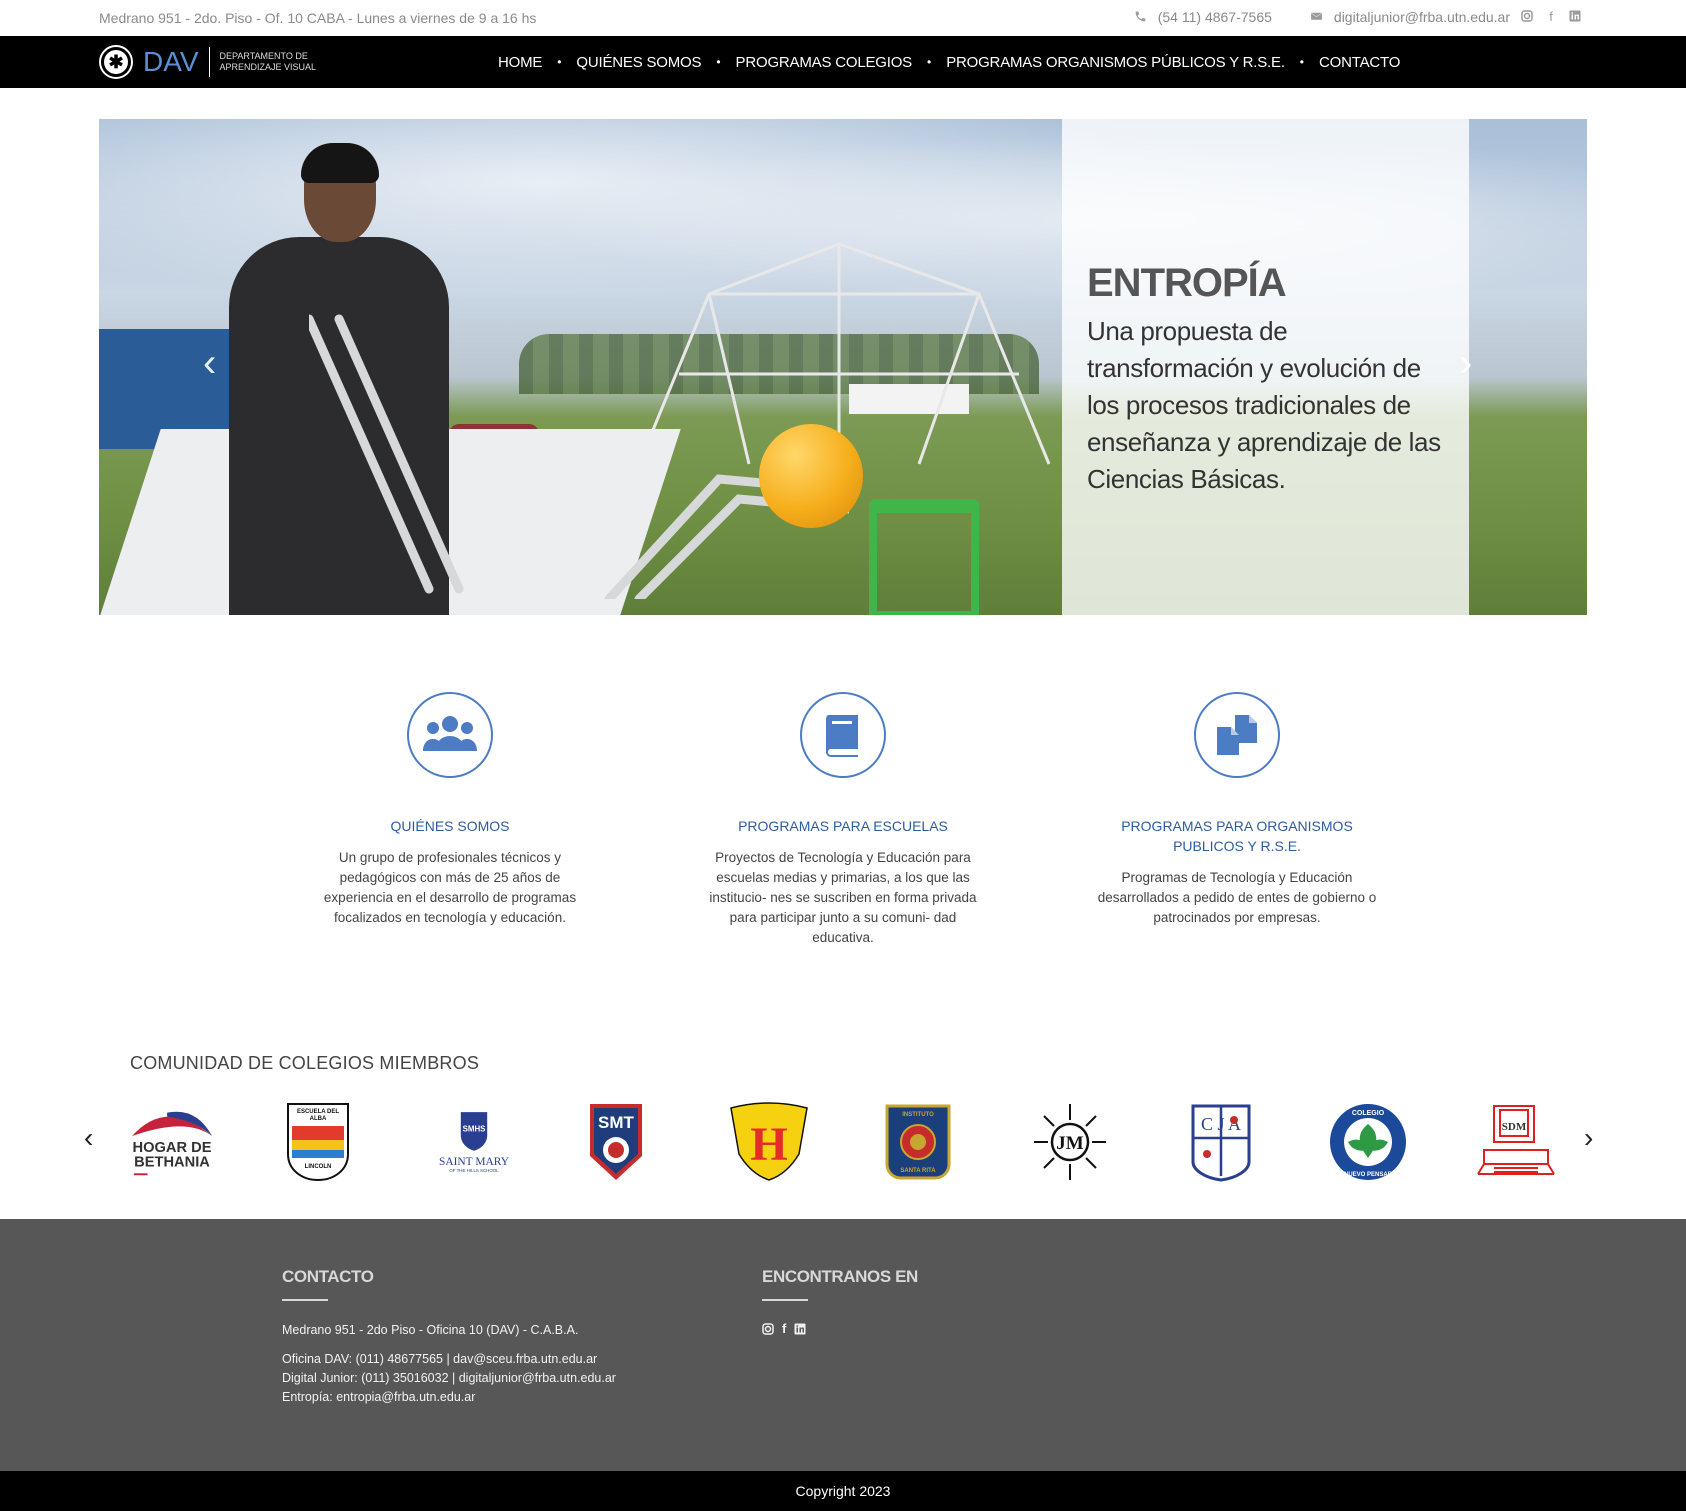  Describe the element at coordinates (811, 476) in the screenshot. I see `hero-photo-ball` at that location.